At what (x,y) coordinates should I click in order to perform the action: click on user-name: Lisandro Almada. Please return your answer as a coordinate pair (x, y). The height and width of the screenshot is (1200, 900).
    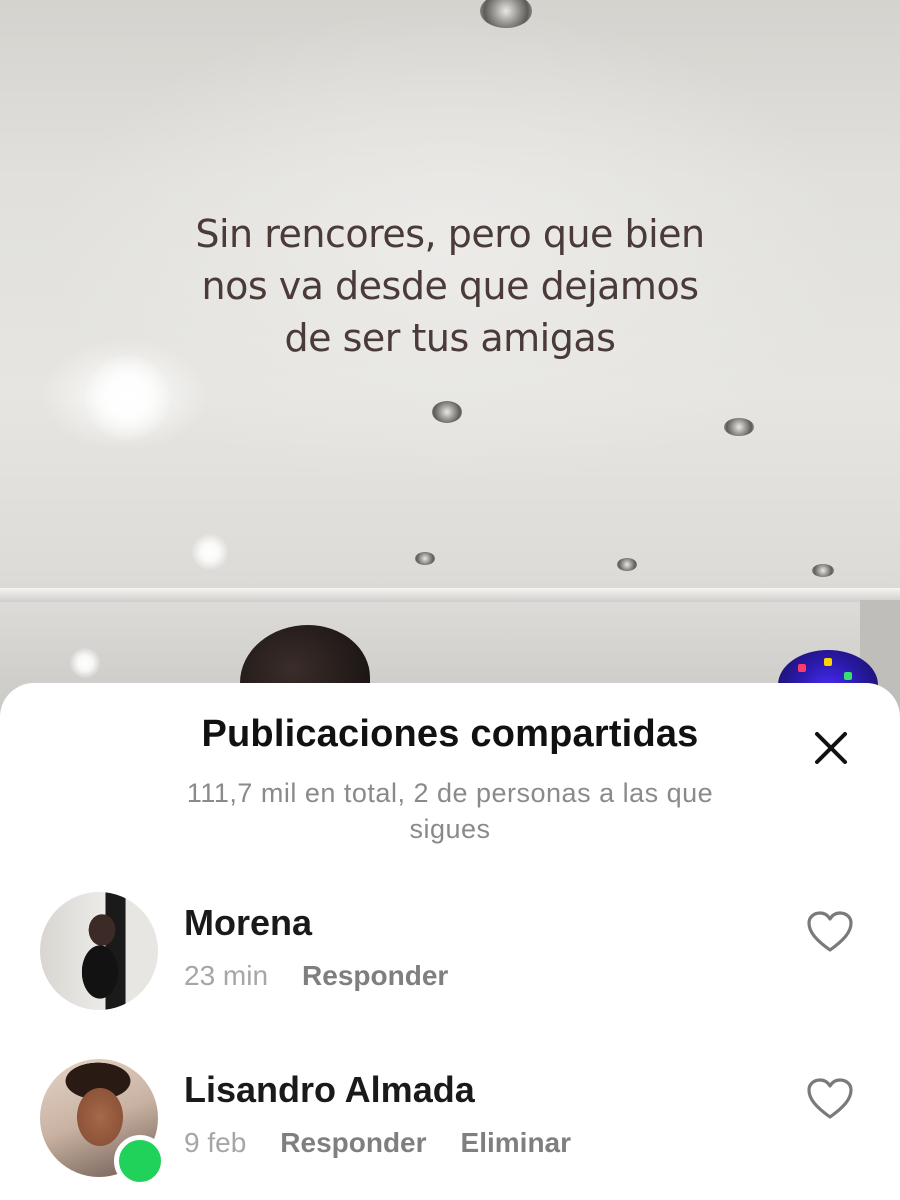
    Looking at the image, I should click on (329, 1090).